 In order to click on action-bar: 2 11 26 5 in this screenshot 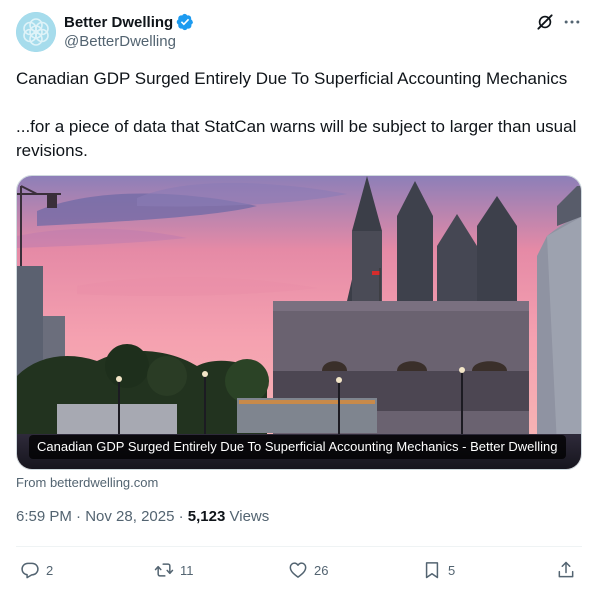, I will do `click(299, 570)`.